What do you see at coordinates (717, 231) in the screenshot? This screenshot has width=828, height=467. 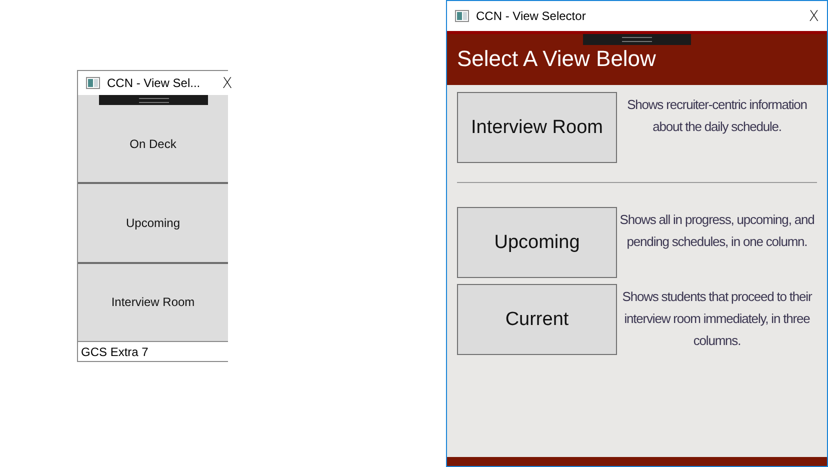 I see `view-description: Shows all in progress, upcoming, and pending schedules, in one column.` at bounding box center [717, 231].